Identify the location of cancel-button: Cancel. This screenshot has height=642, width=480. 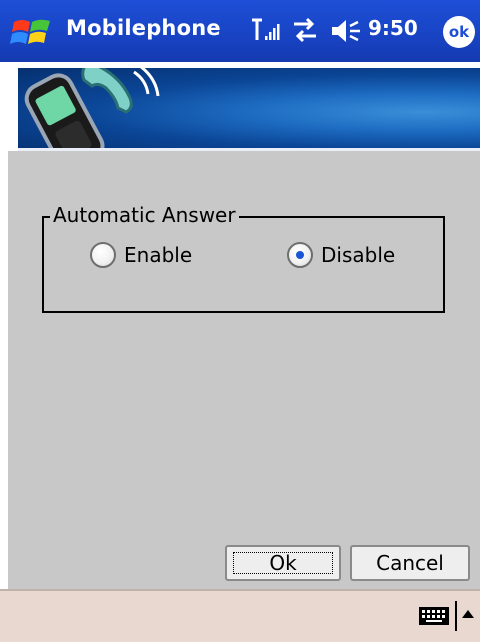
(410, 563).